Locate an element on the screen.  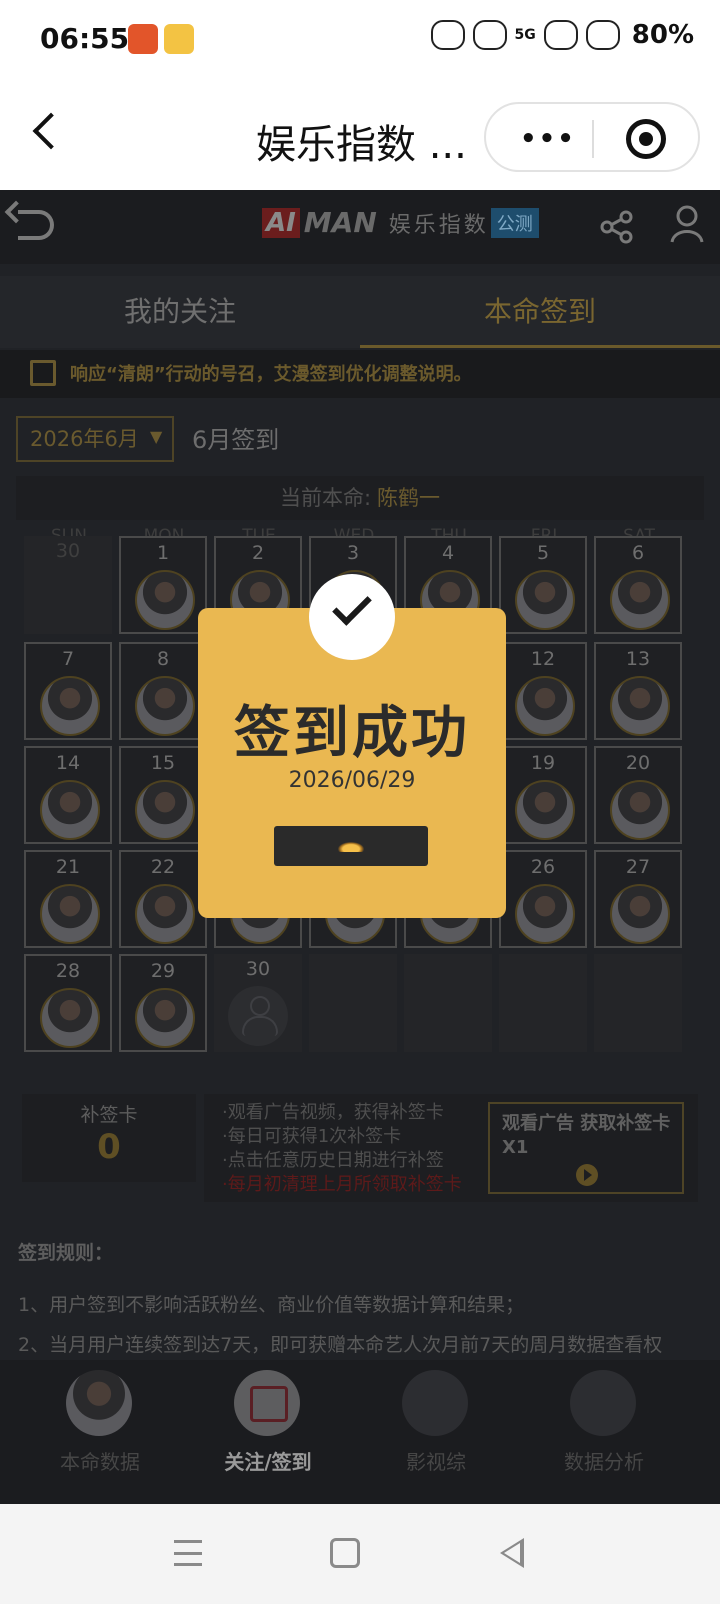
month-checkin-label: 6月签到 is located at coordinates (236, 440).